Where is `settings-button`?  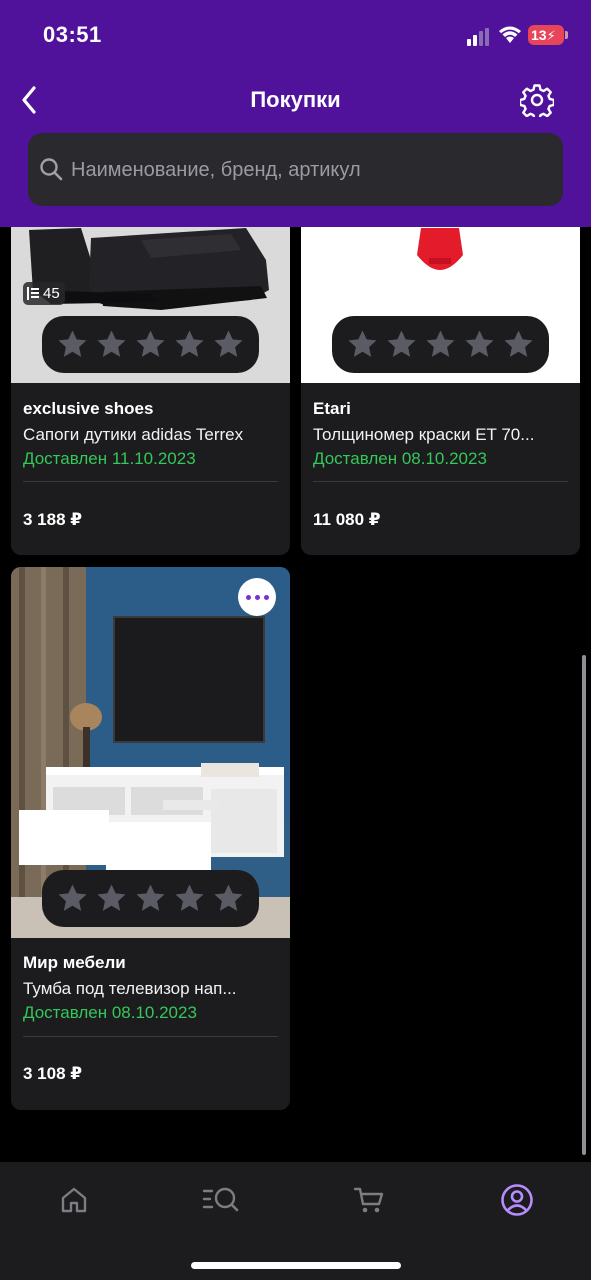
settings-button is located at coordinates (537, 100).